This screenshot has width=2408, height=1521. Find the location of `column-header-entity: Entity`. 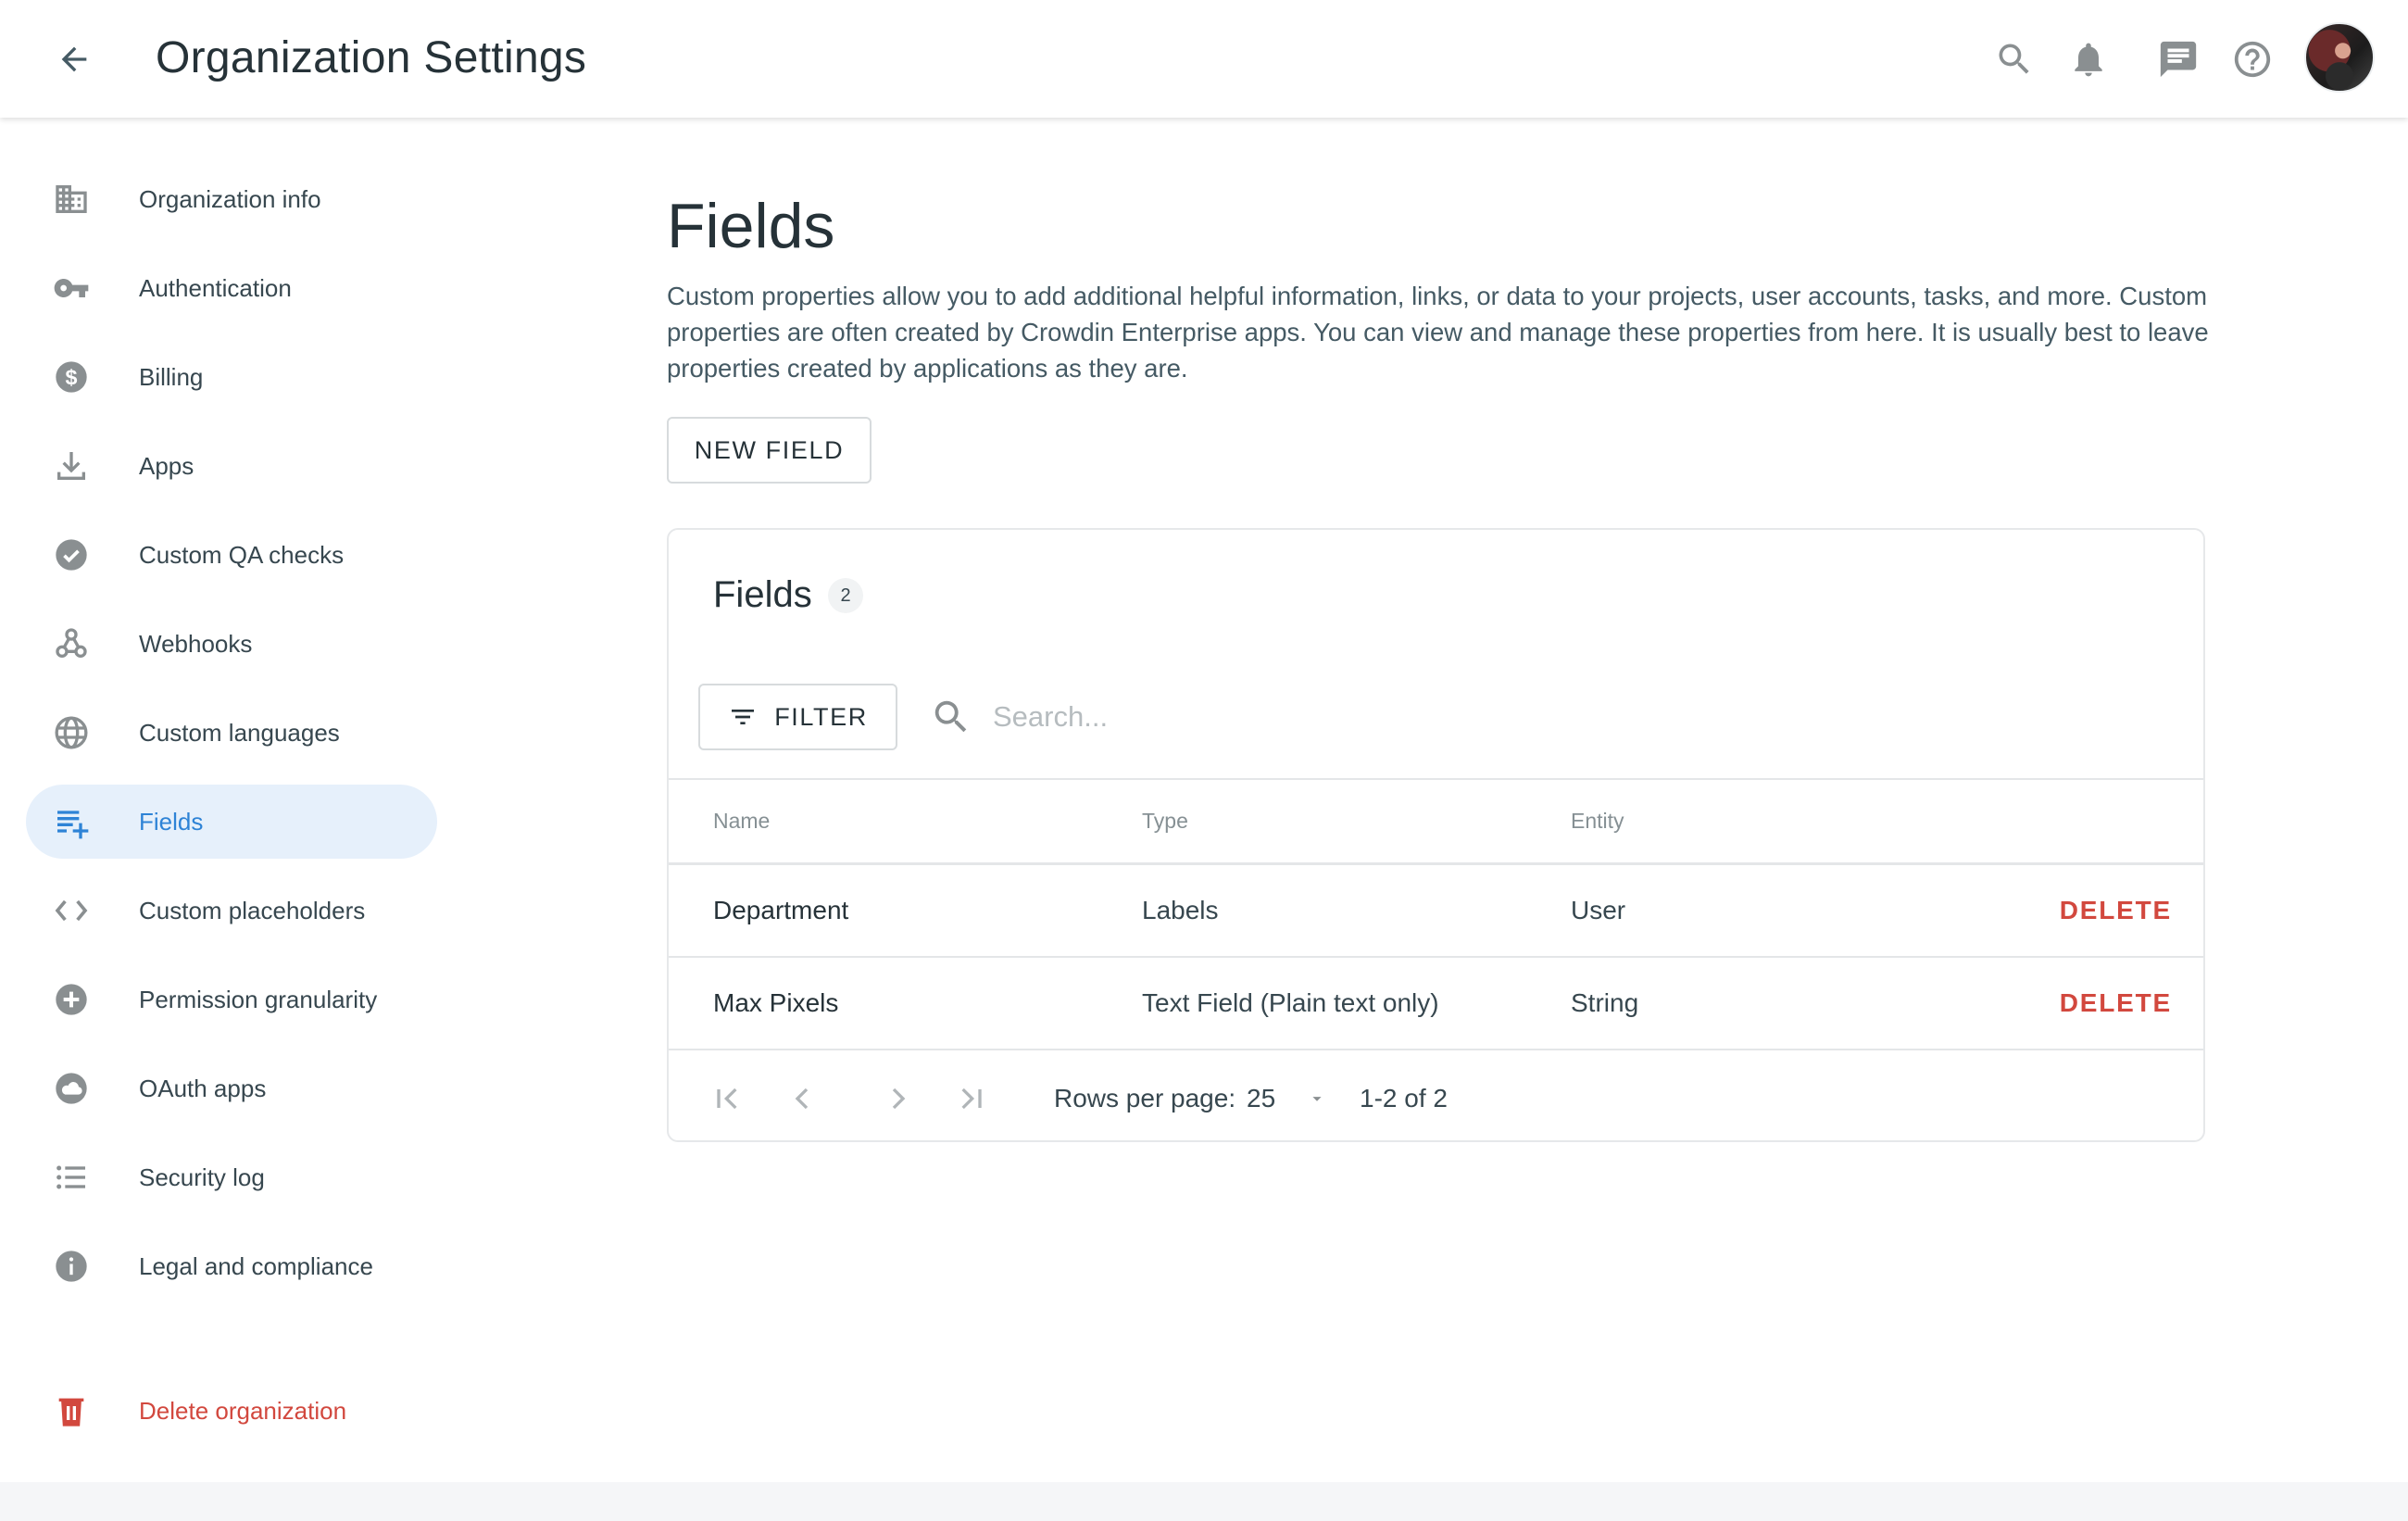

column-header-entity: Entity is located at coordinates (1597, 822).